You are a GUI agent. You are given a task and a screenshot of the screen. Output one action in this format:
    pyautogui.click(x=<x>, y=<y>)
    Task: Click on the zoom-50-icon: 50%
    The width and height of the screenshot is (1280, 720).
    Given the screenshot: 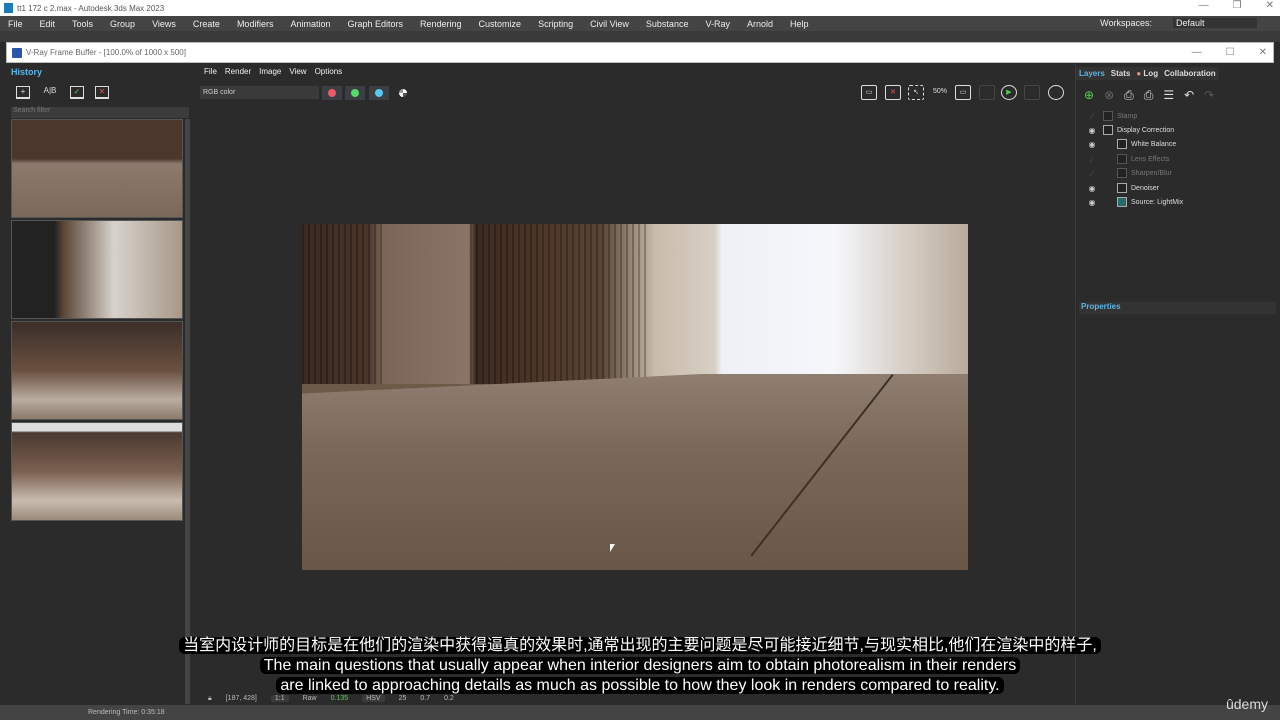 What is the action you would take?
    pyautogui.click(x=940, y=92)
    